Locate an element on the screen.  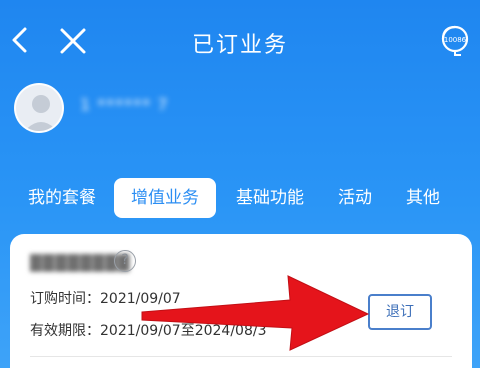
avatar is located at coordinates (39, 108).